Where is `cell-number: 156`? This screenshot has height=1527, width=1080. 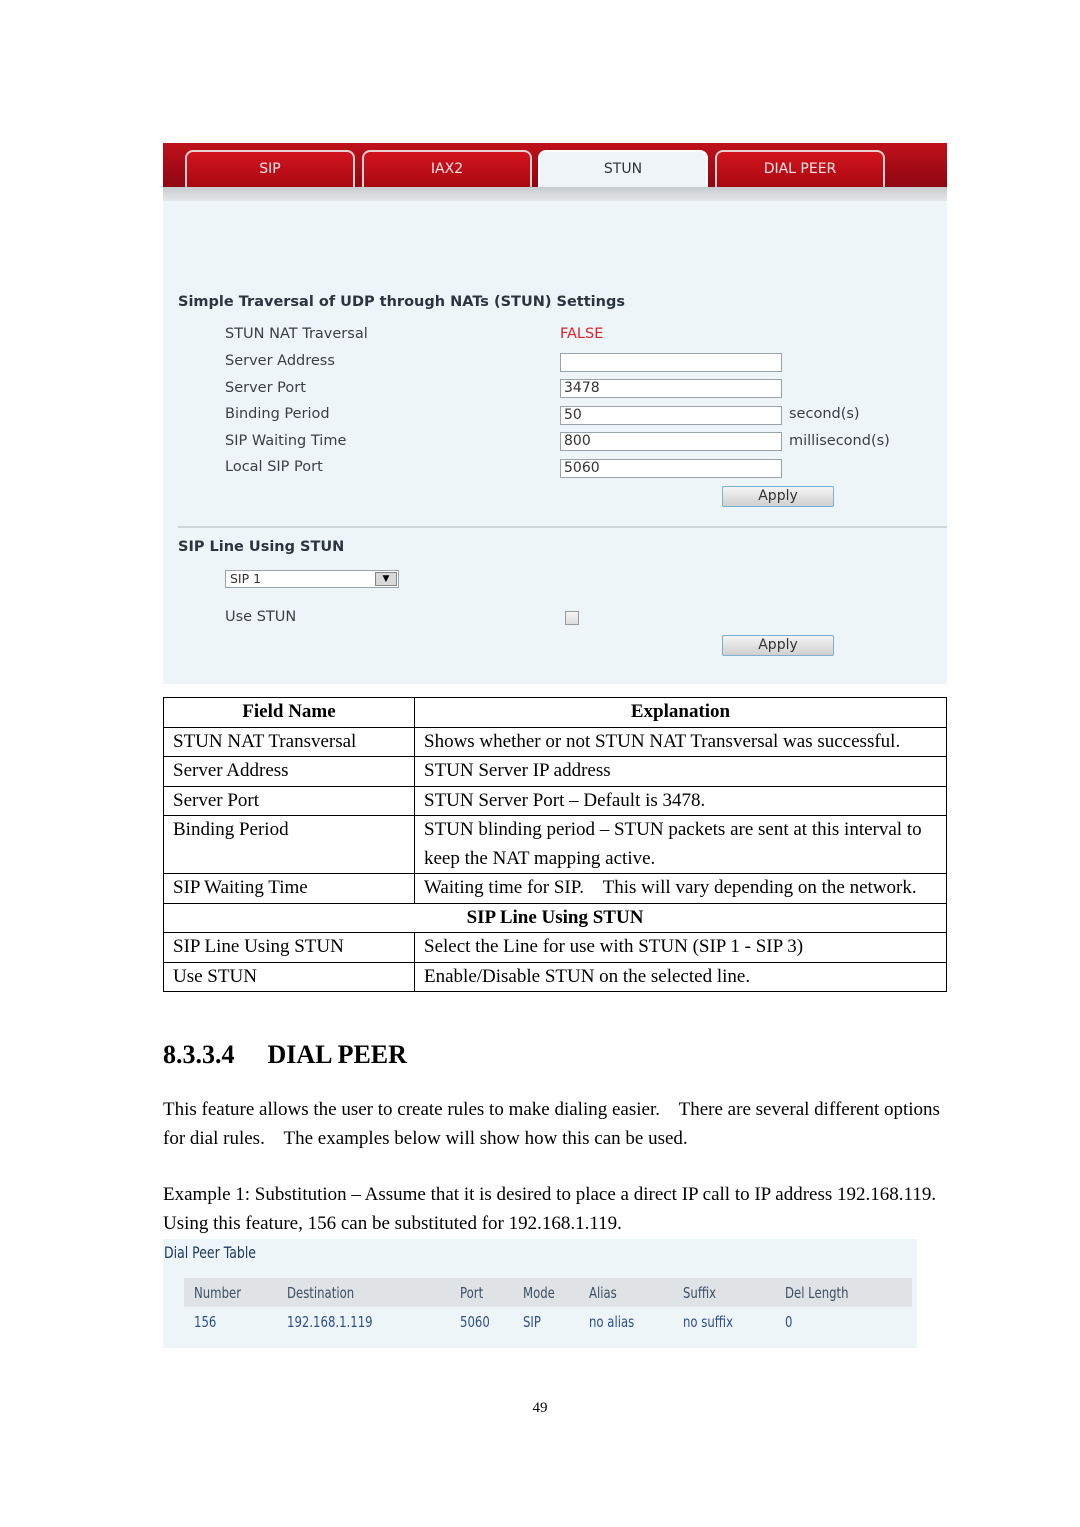
cell-number: 156 is located at coordinates (205, 1322).